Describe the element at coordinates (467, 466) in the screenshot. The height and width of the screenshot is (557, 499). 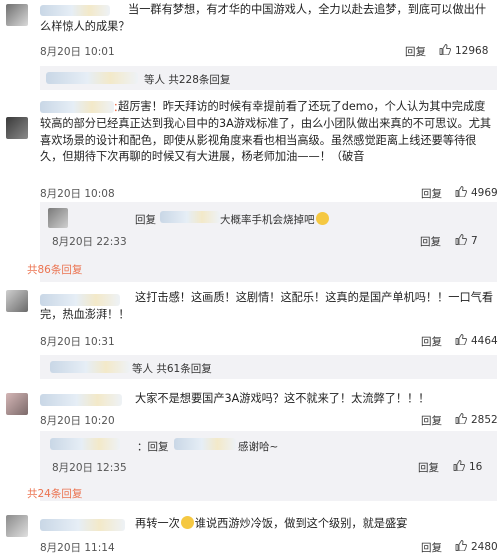
I see `like-button: 16` at that location.